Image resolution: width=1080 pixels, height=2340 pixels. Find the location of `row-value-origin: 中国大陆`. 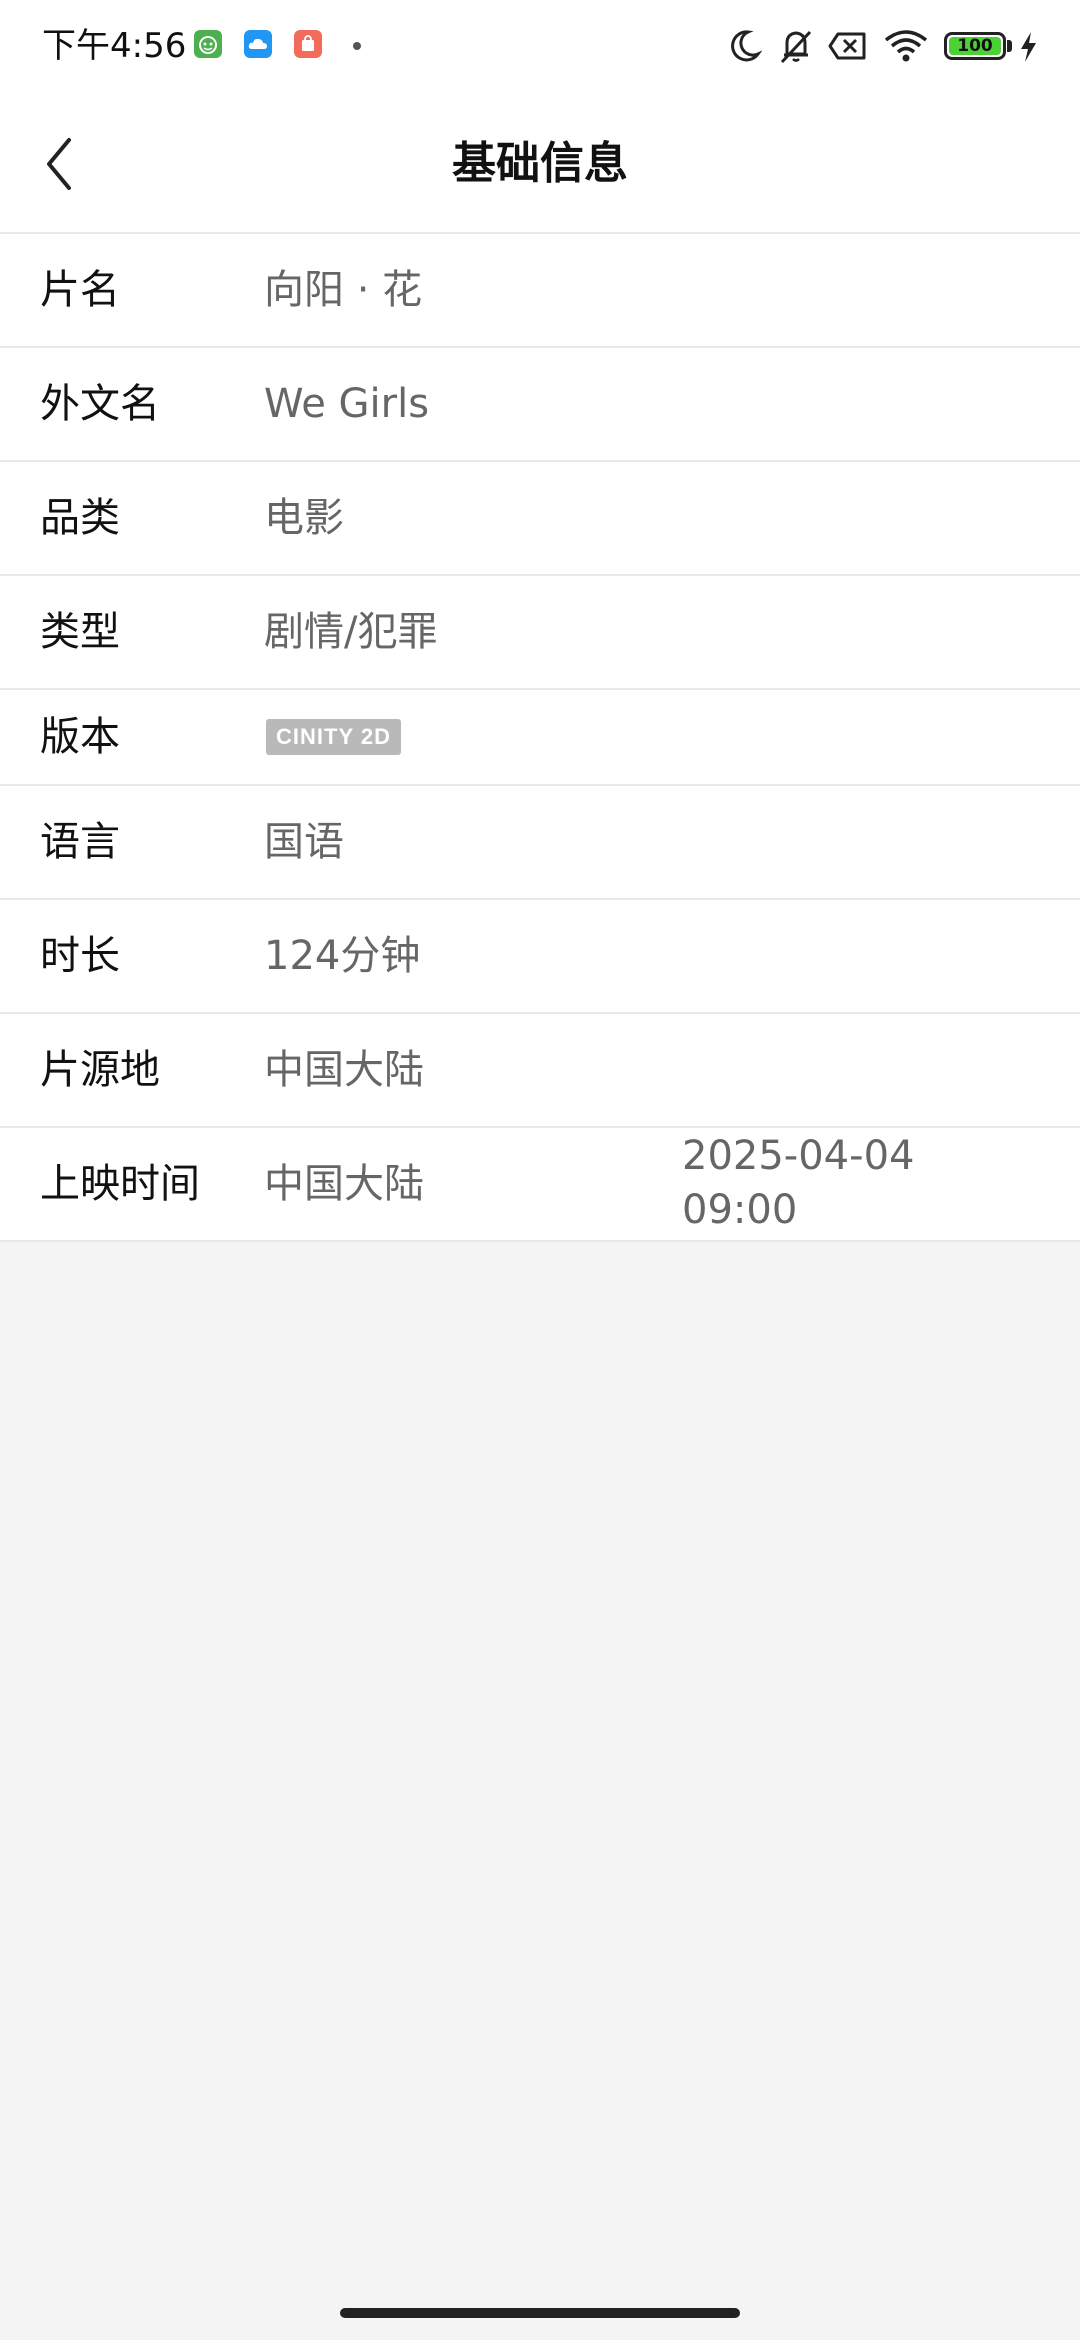

row-value-origin: 中国大陆 is located at coordinates (344, 1070).